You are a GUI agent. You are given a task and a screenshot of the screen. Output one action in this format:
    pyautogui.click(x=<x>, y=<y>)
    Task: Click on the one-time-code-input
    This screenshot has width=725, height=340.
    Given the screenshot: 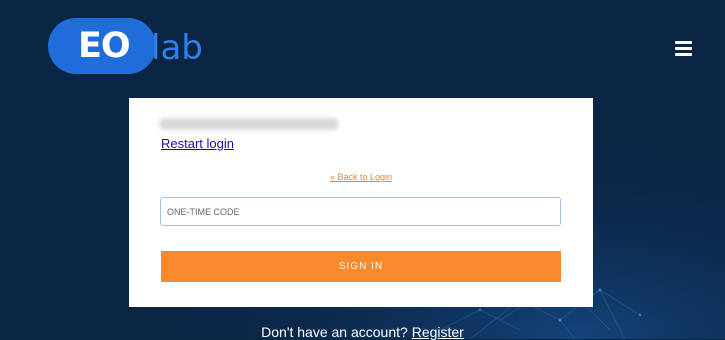 What is the action you would take?
    pyautogui.click(x=360, y=211)
    